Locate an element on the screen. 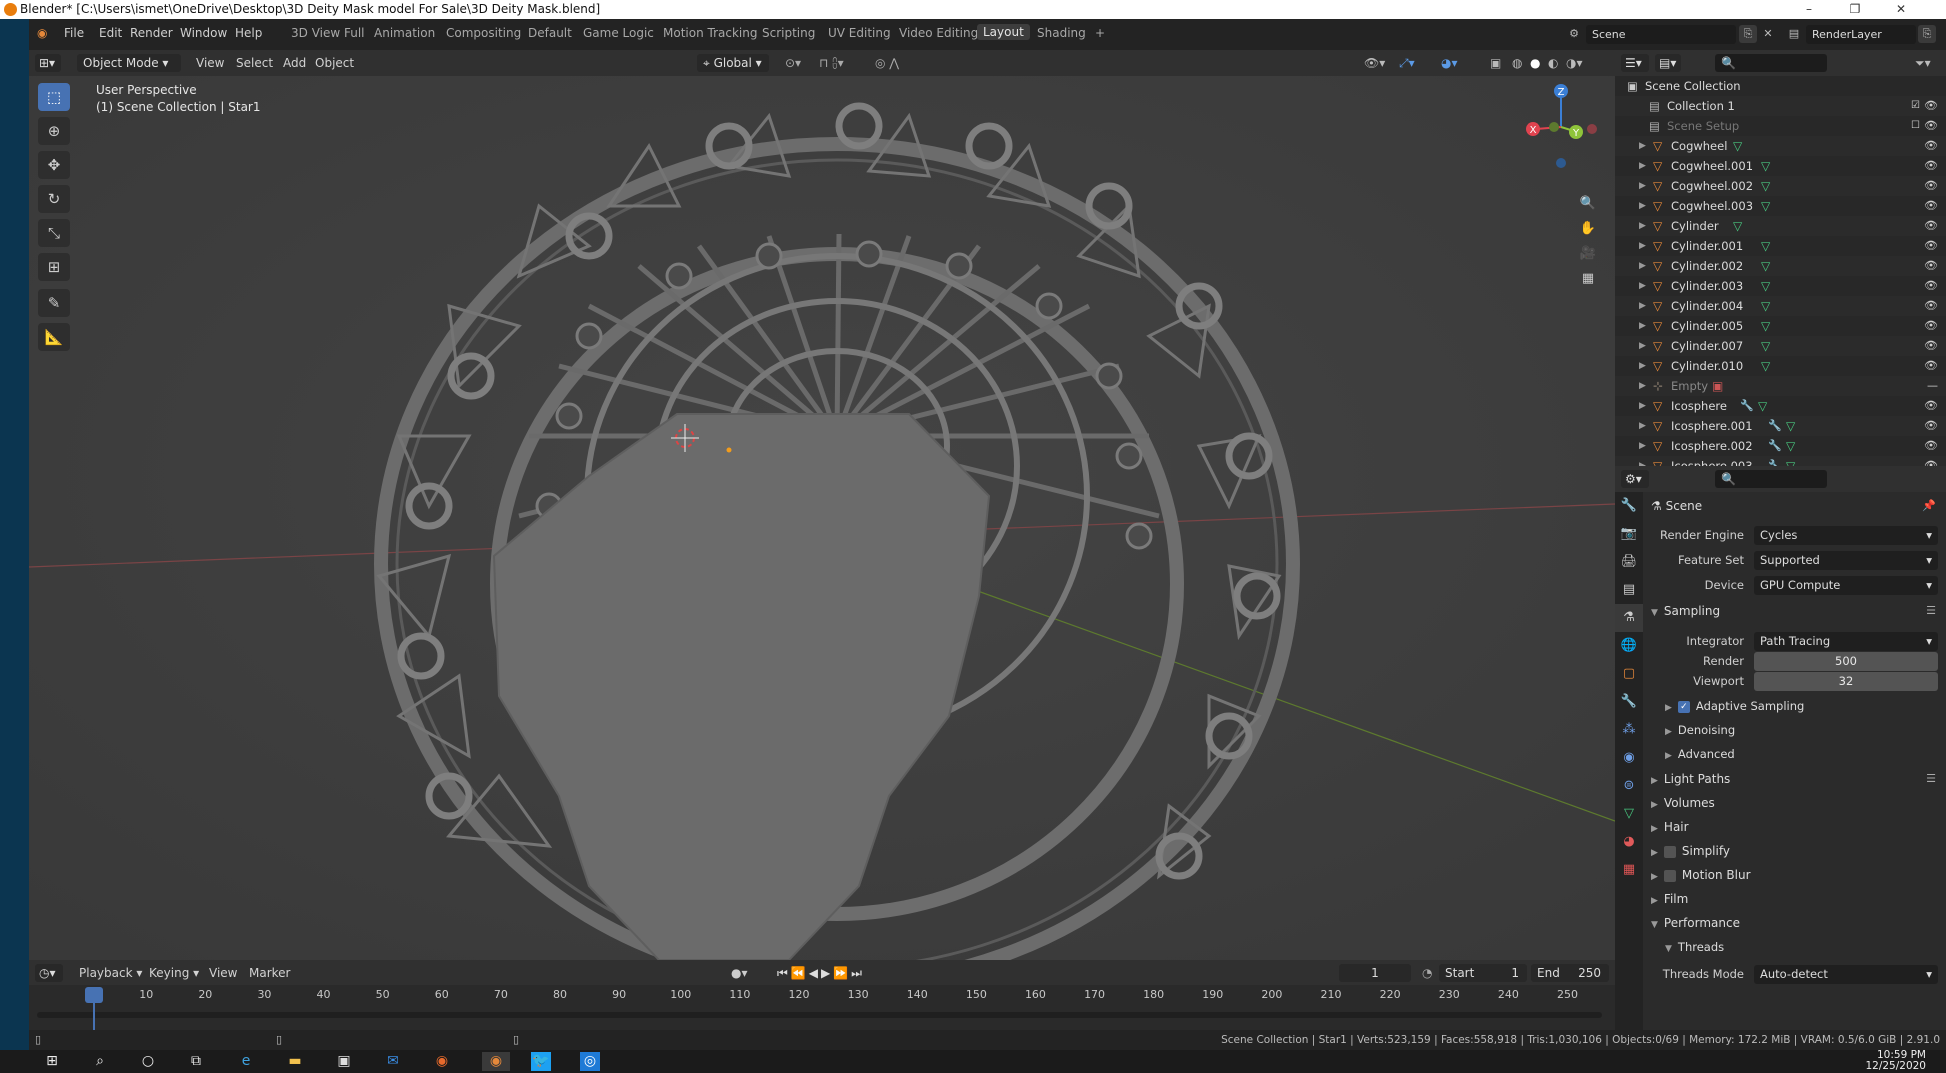  menu-view: View is located at coordinates (210, 63).